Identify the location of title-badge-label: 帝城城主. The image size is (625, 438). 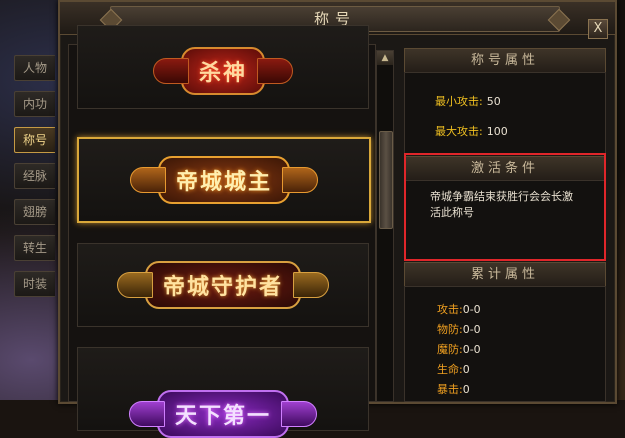
(224, 182).